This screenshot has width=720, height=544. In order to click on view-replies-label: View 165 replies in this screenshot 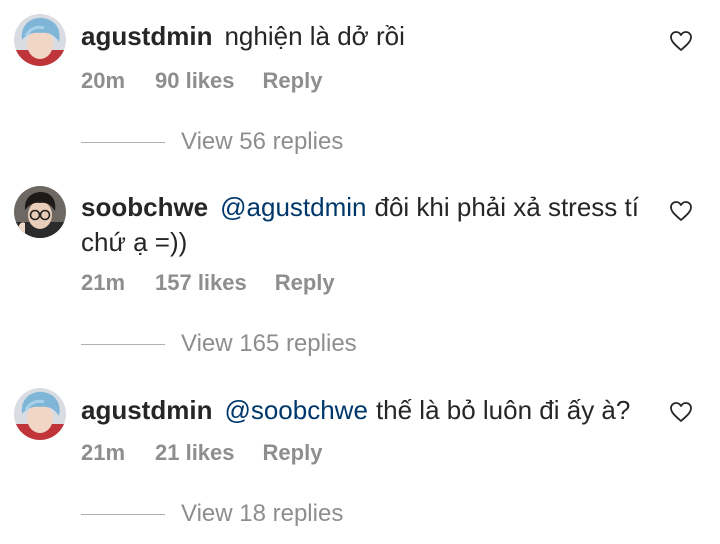, I will do `click(269, 343)`.